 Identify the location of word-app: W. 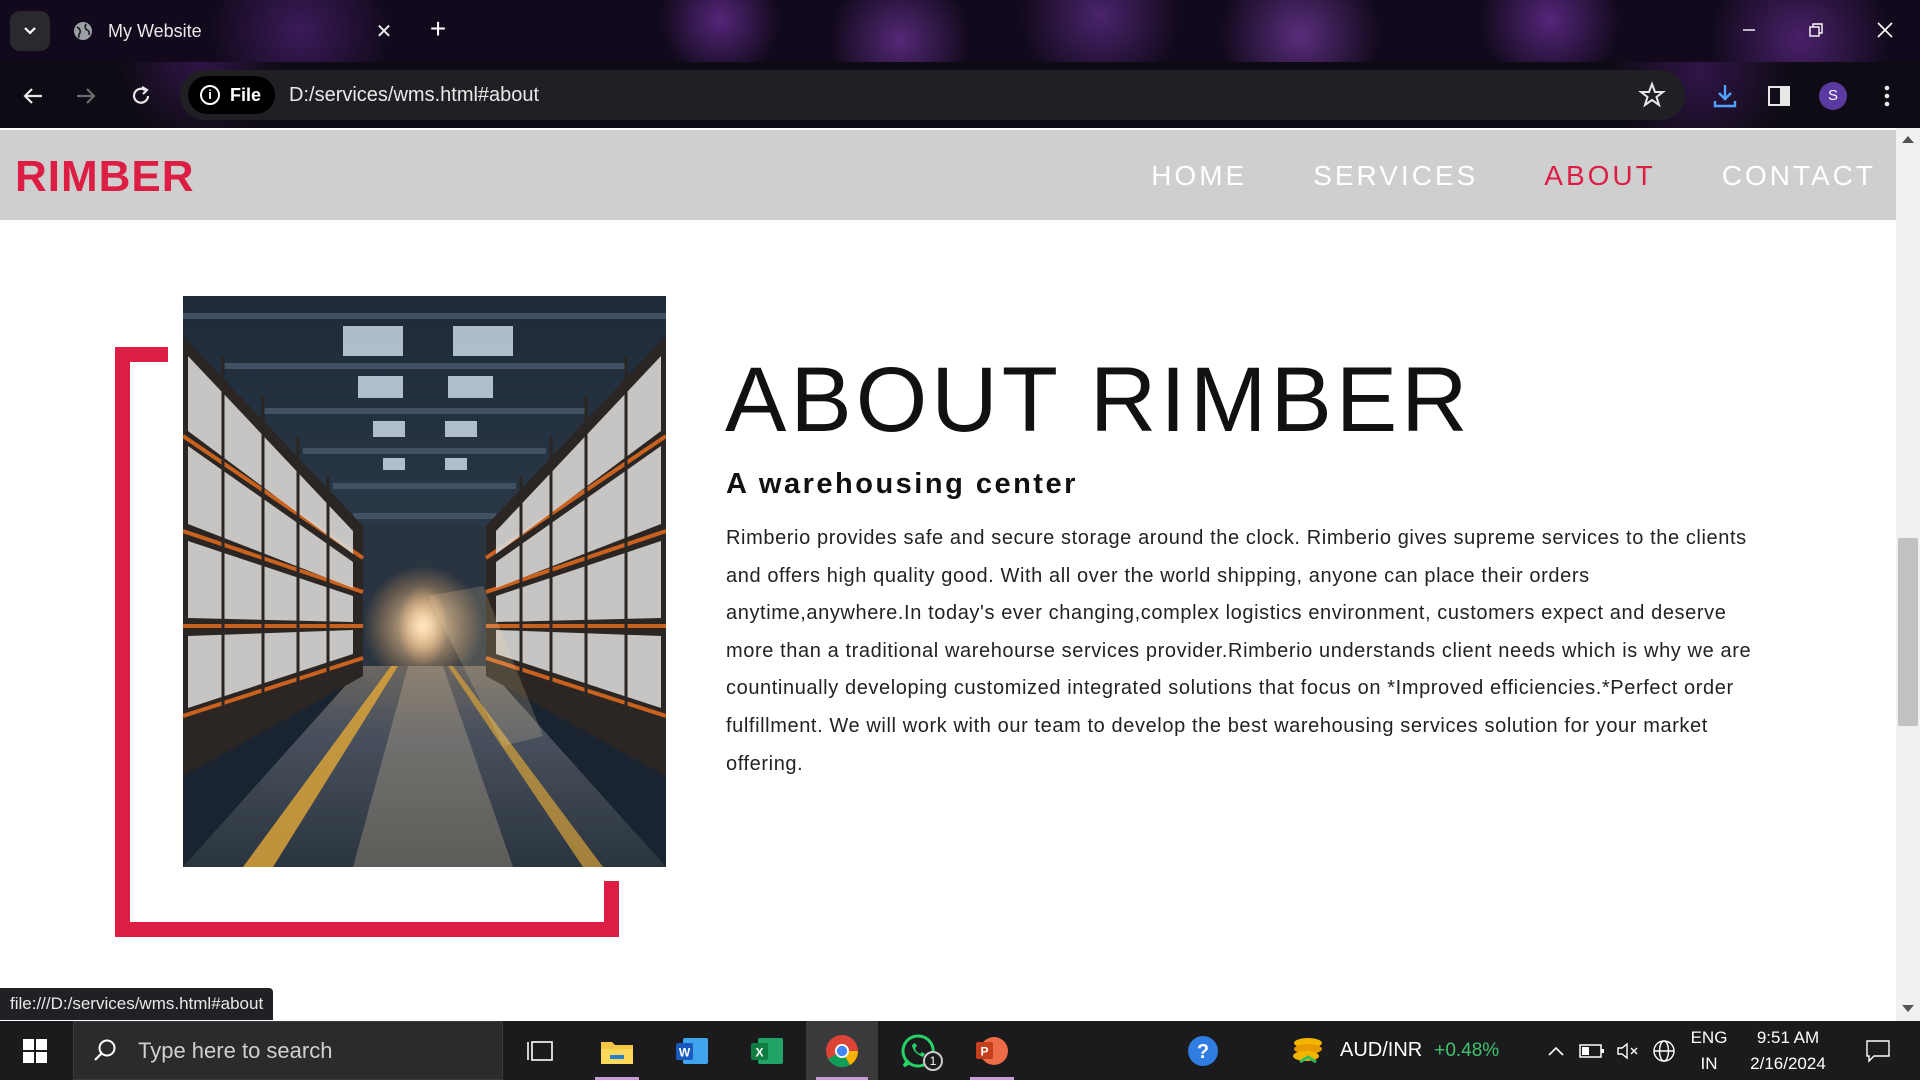
(692, 1050).